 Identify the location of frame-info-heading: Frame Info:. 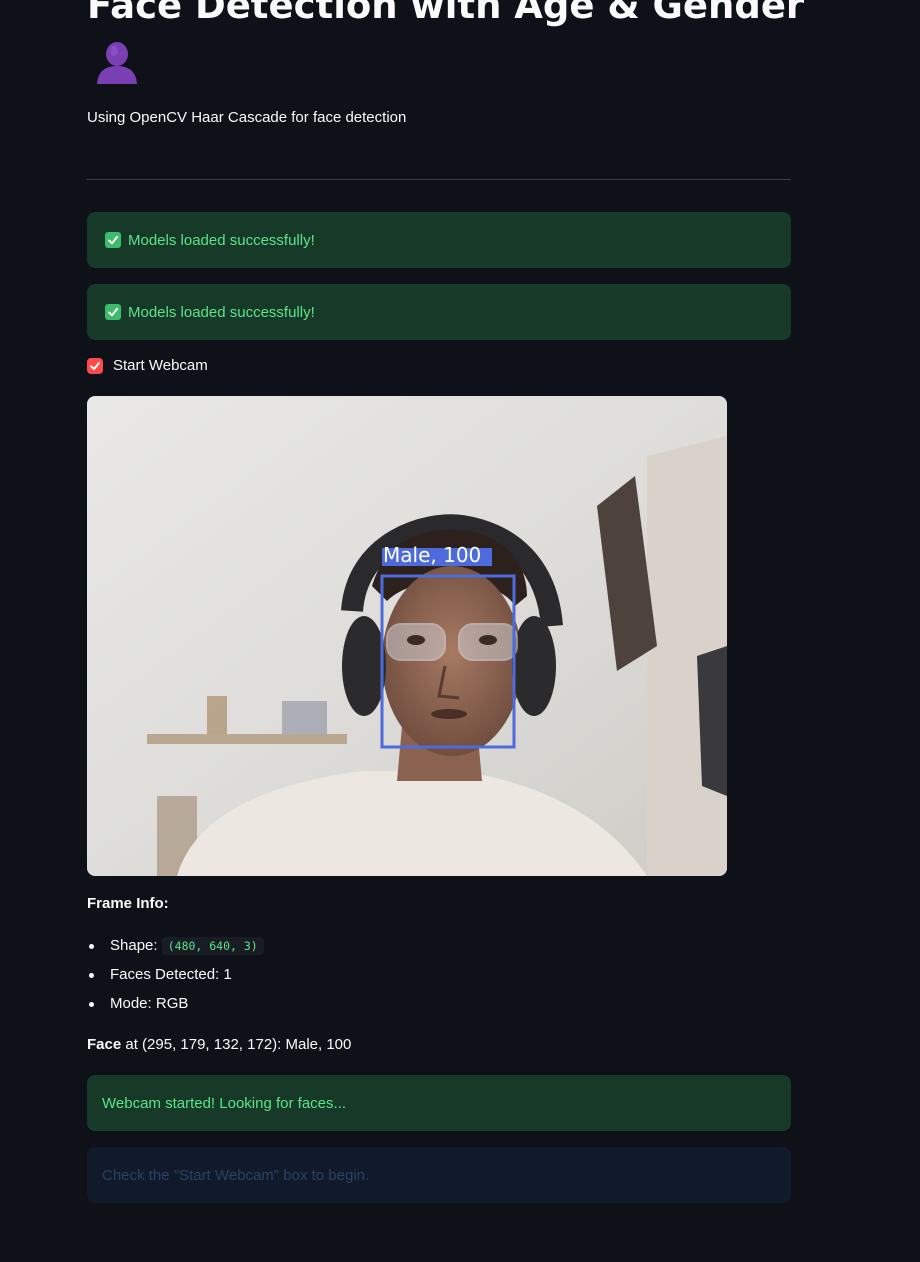
(128, 903).